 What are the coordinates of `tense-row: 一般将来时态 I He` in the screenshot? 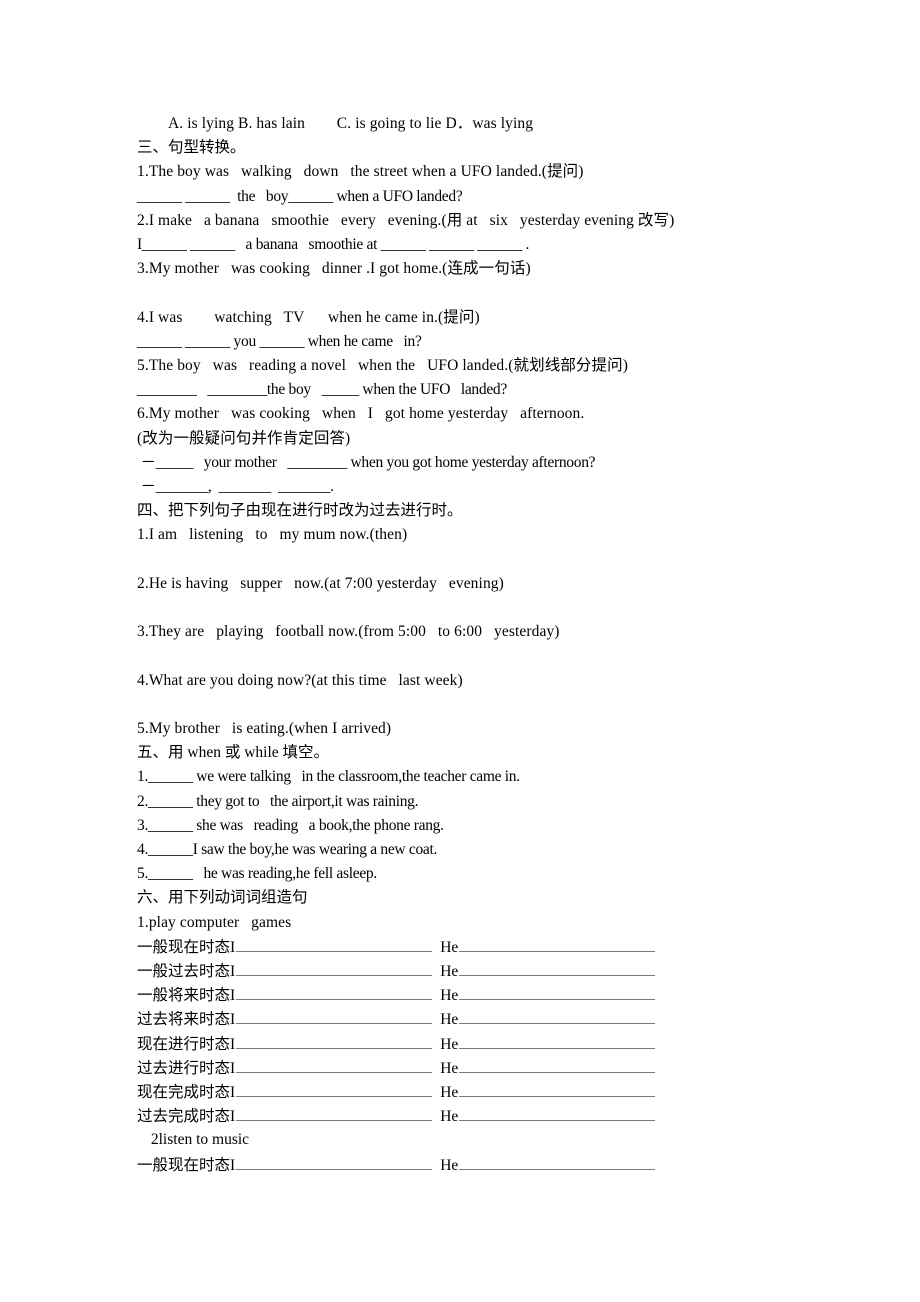 It's located at (487, 995).